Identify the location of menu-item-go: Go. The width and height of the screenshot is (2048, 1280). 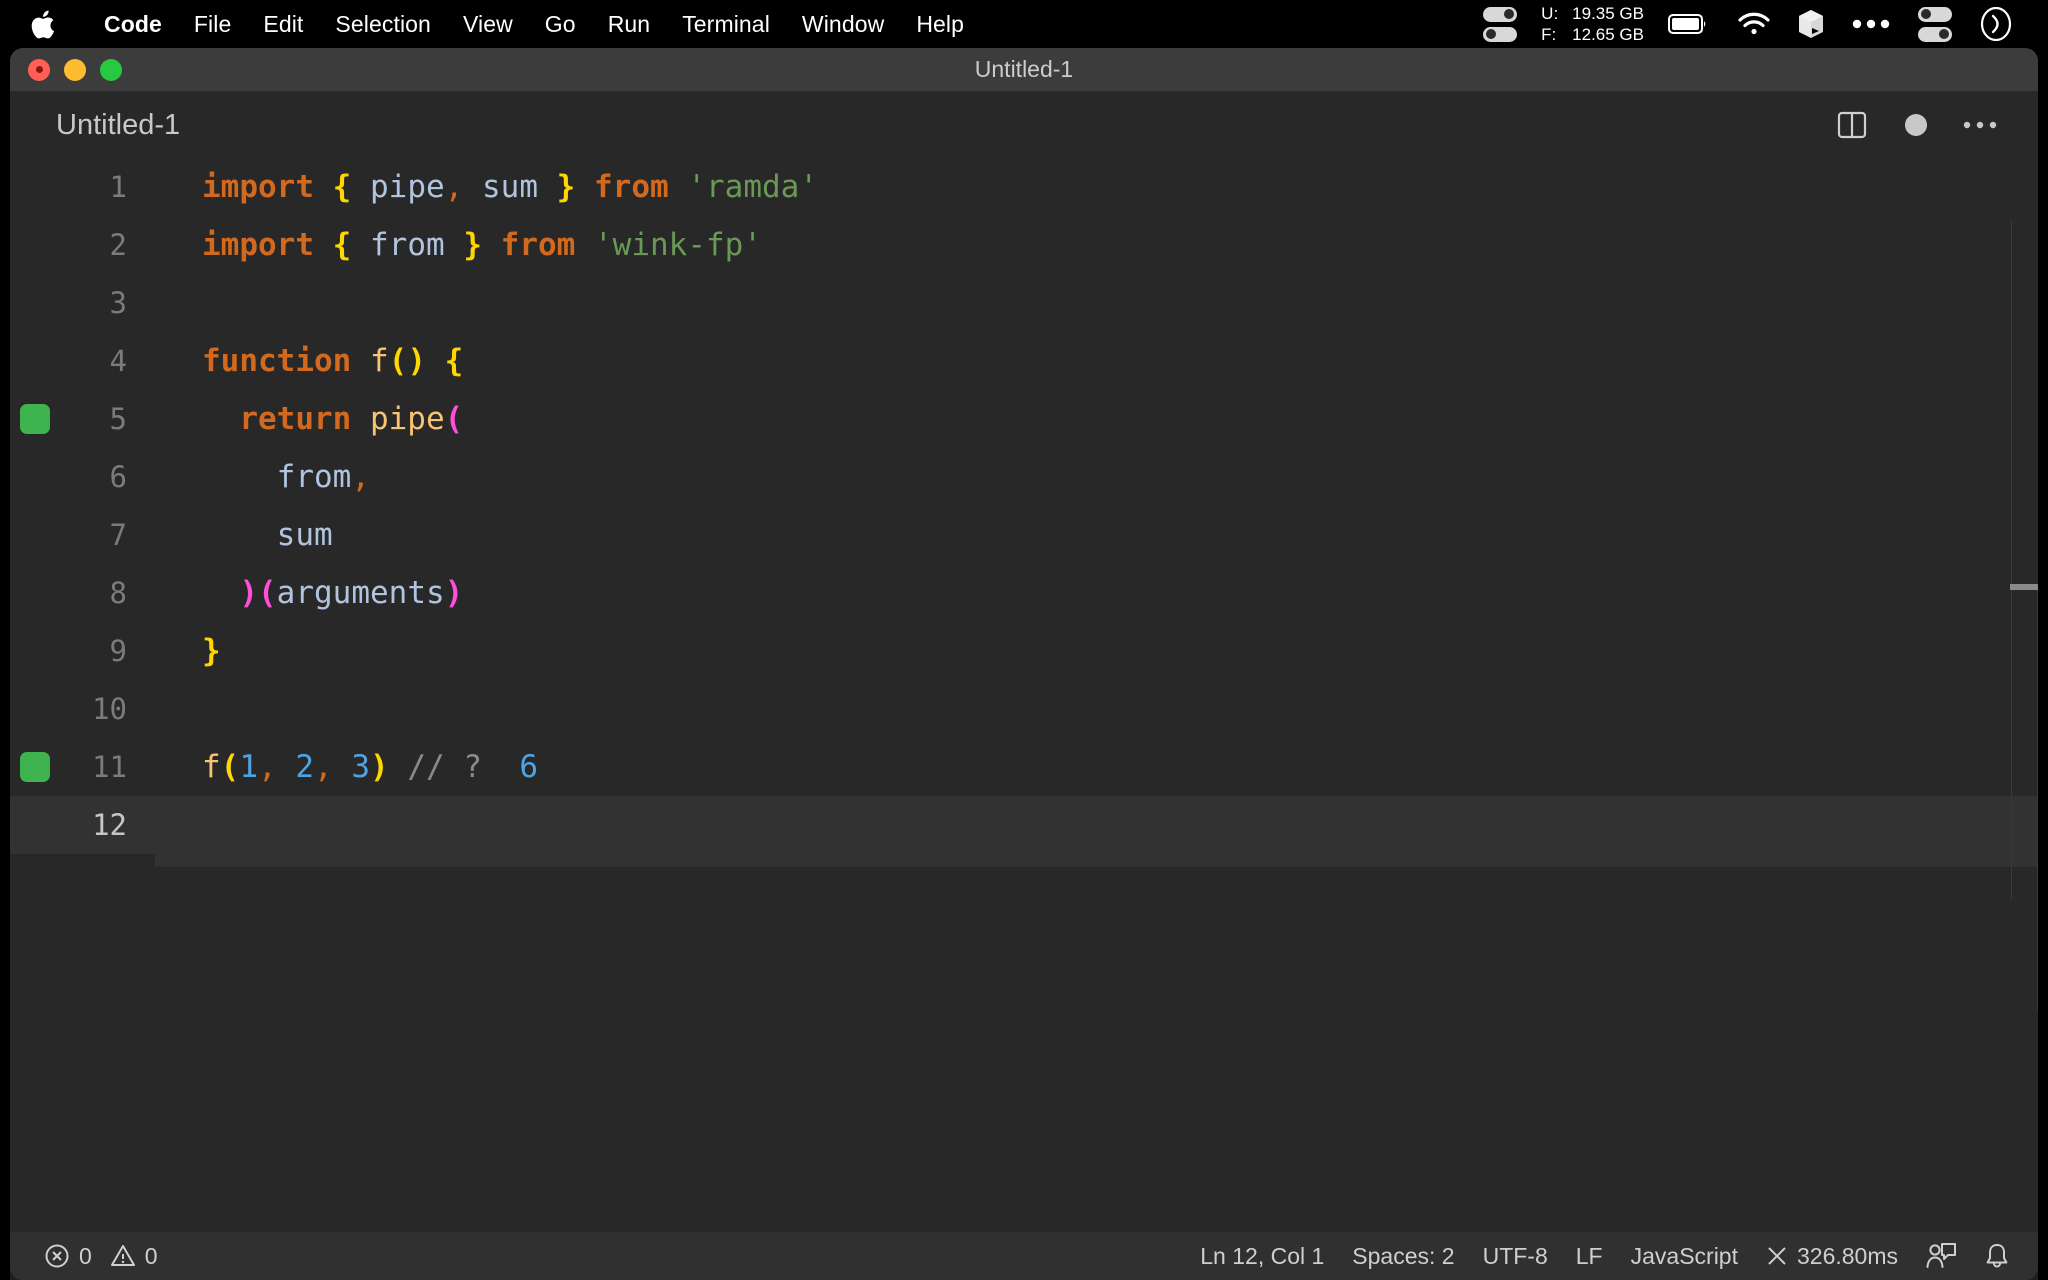
(560, 24).